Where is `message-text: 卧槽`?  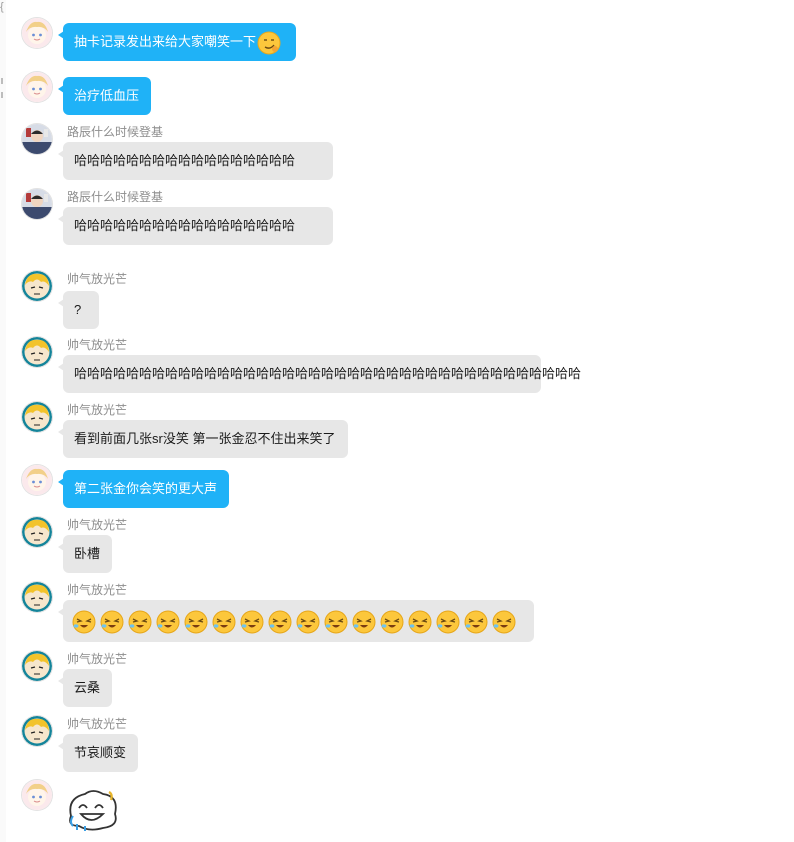
message-text: 卧槽 is located at coordinates (87, 553).